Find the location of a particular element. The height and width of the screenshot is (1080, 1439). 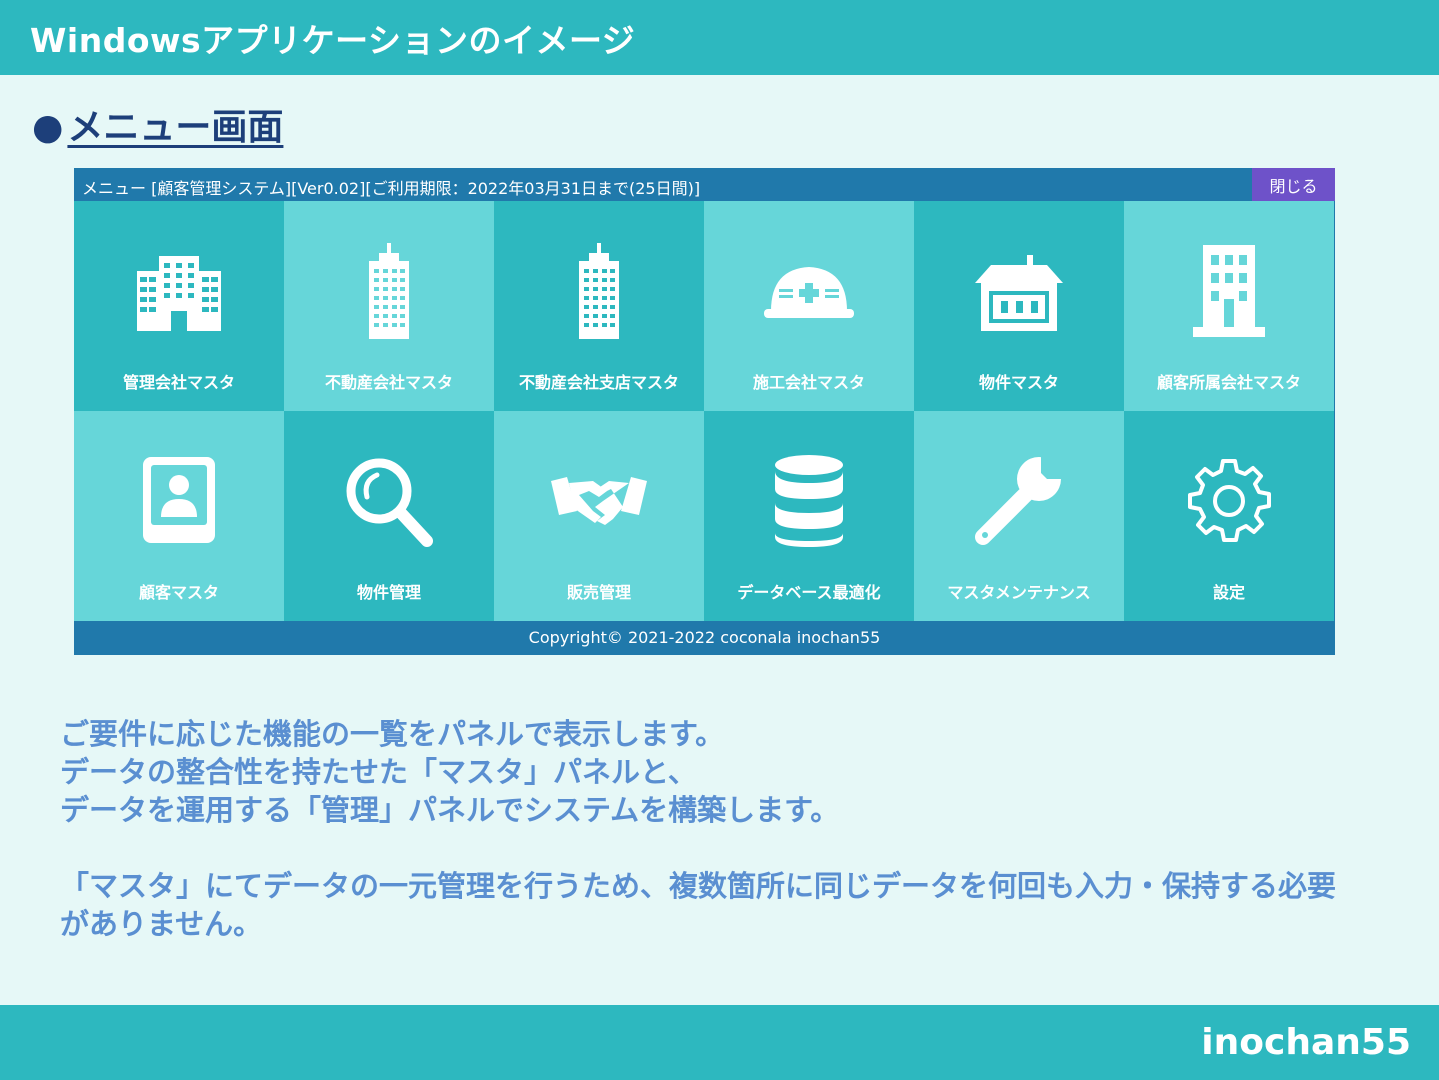

tile-settings: 設定 is located at coordinates (1229, 516).